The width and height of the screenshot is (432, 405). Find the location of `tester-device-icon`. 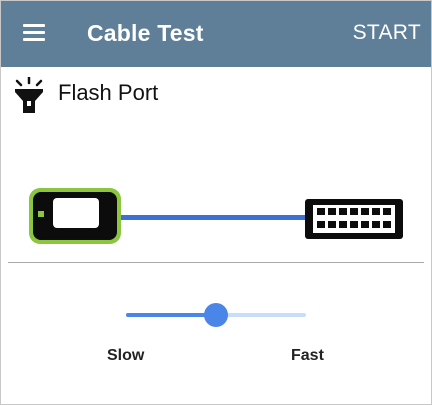

tester-device-icon is located at coordinates (75, 216).